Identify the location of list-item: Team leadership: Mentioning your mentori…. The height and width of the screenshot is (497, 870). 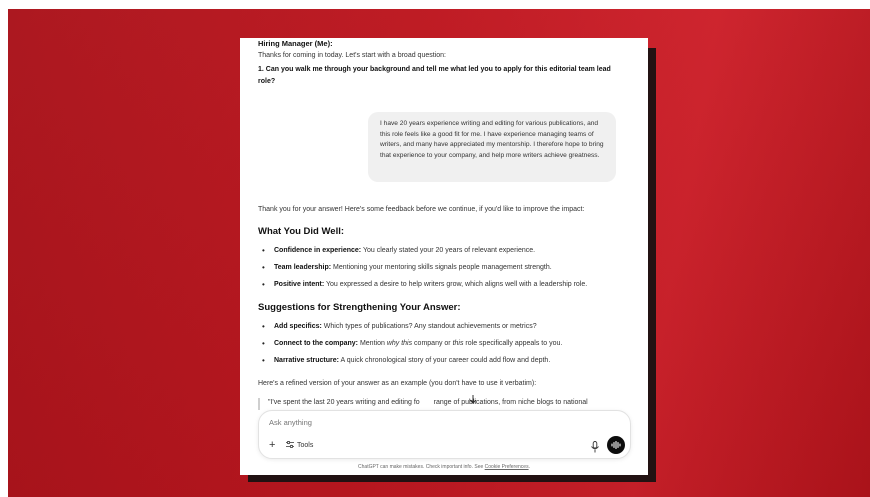
(444, 271).